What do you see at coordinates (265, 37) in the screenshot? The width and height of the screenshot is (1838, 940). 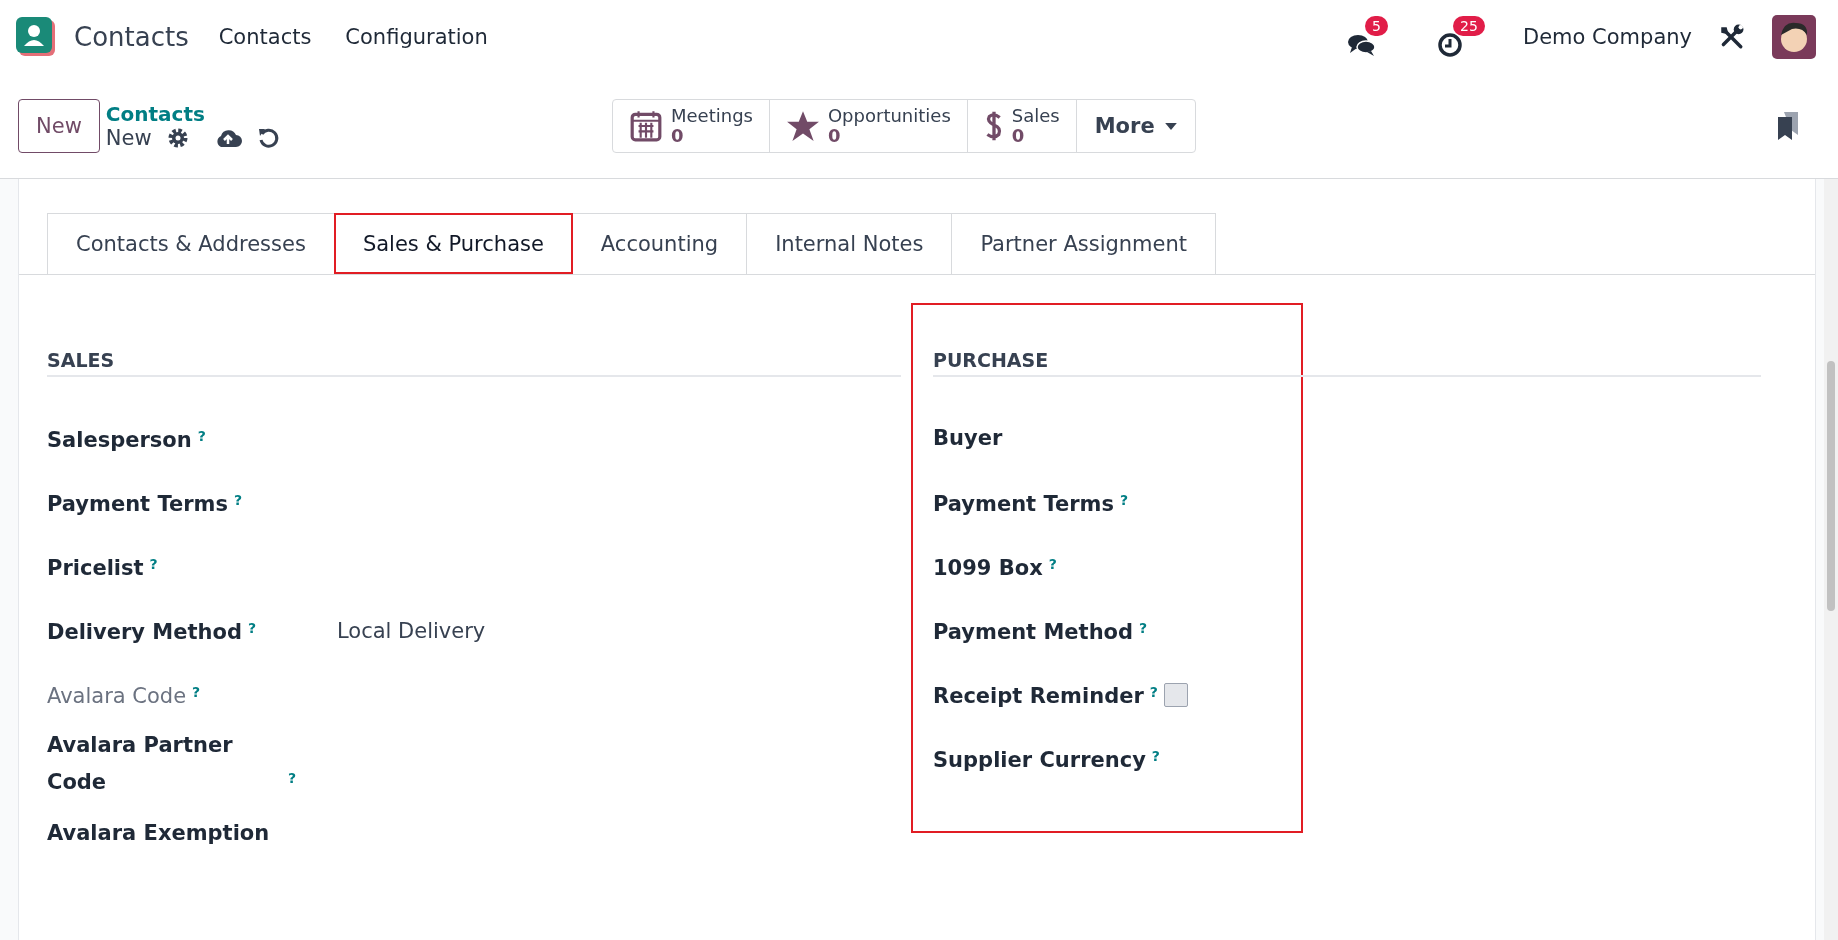 I see `menu-item: Contacts` at bounding box center [265, 37].